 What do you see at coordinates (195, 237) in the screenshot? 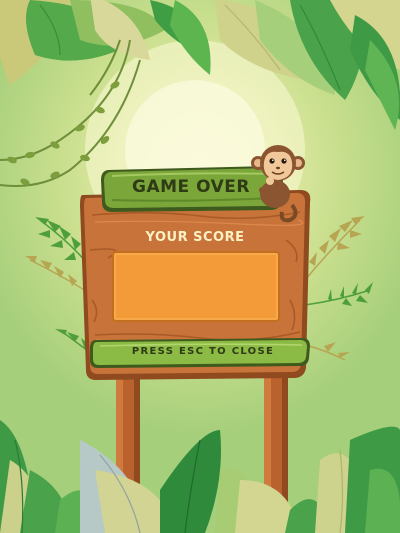
I see `score-label: YOUR SCORE` at bounding box center [195, 237].